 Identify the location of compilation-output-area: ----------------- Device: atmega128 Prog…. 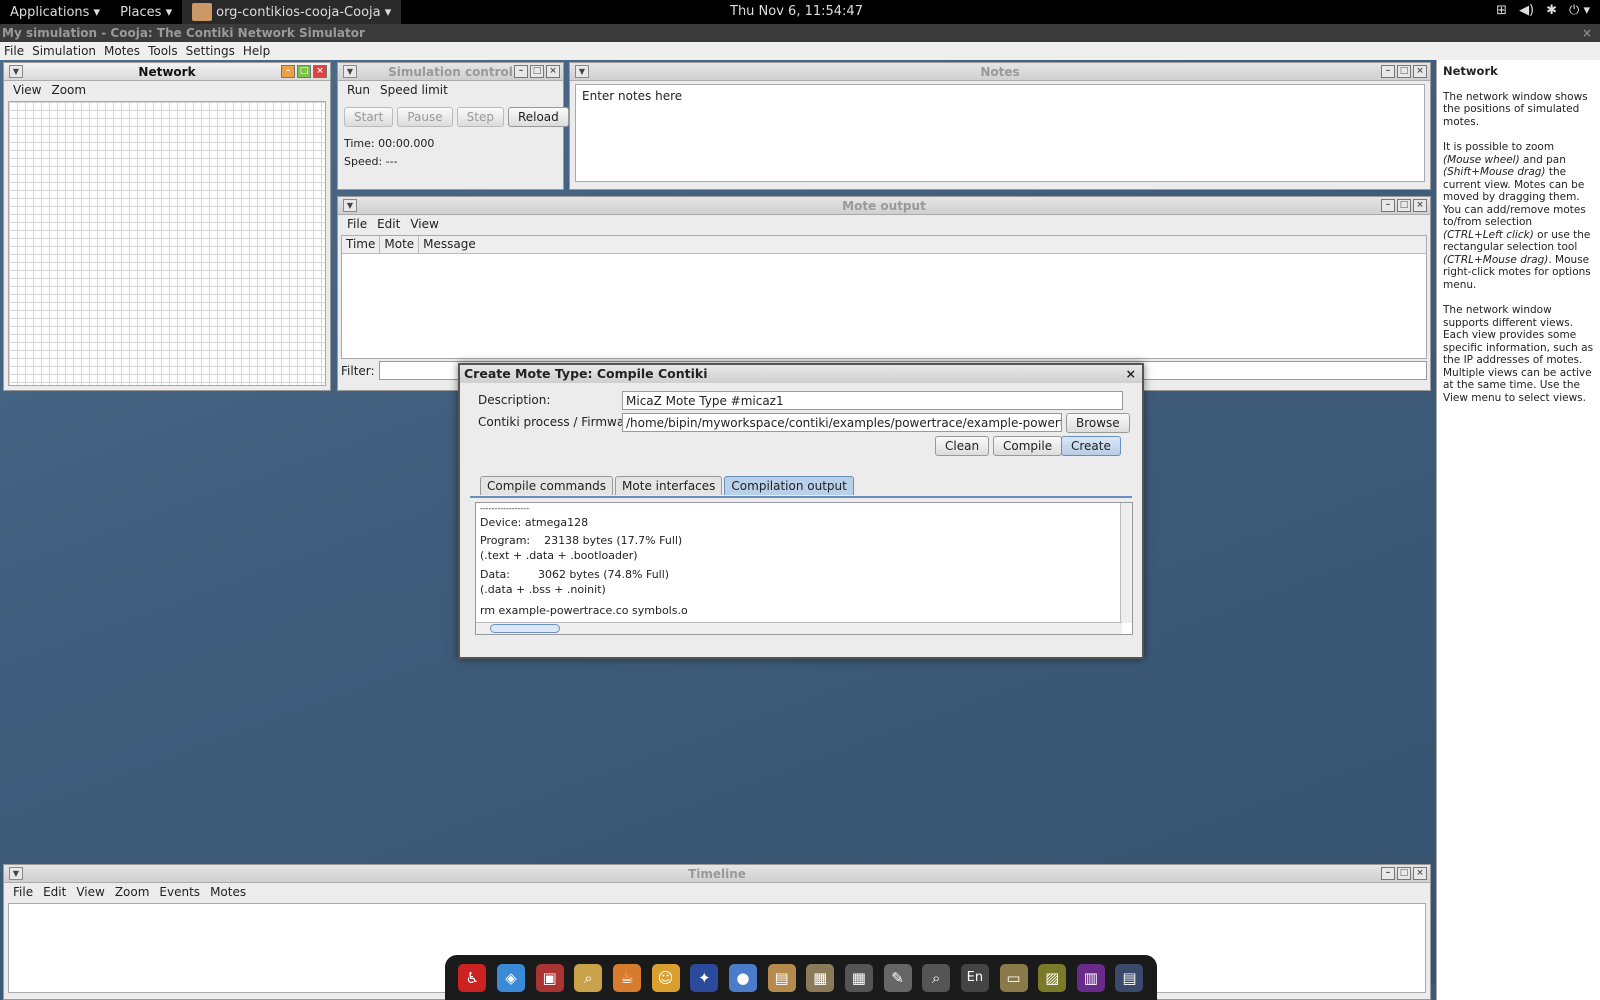
(804, 568).